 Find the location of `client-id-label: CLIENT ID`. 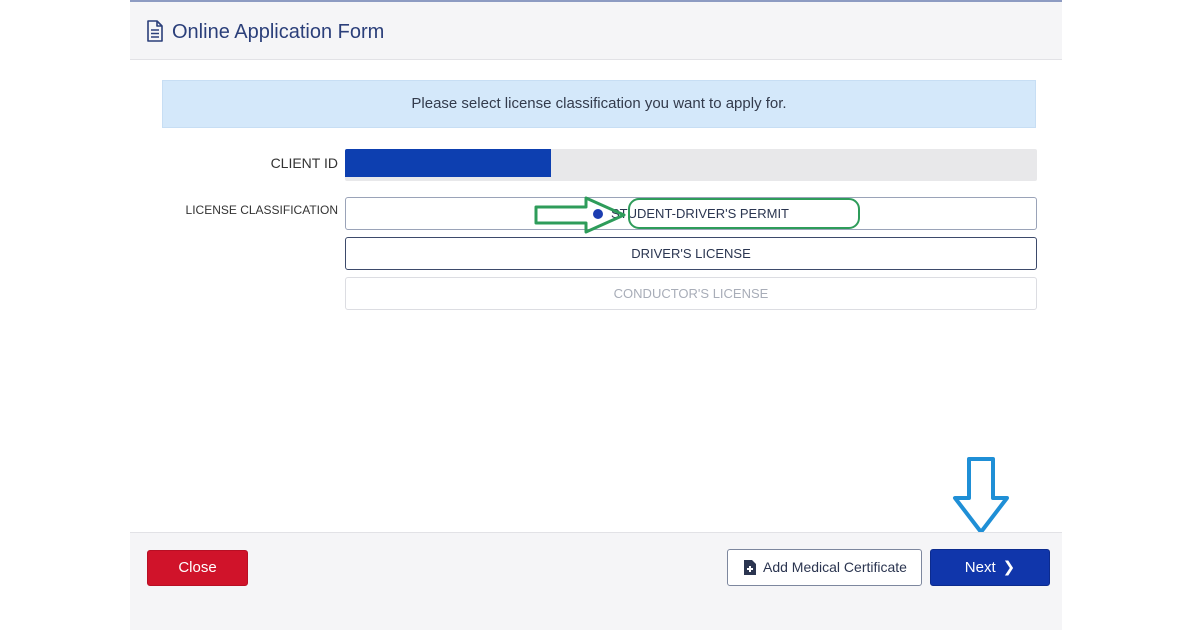

client-id-label: CLIENT ID is located at coordinates (304, 163).